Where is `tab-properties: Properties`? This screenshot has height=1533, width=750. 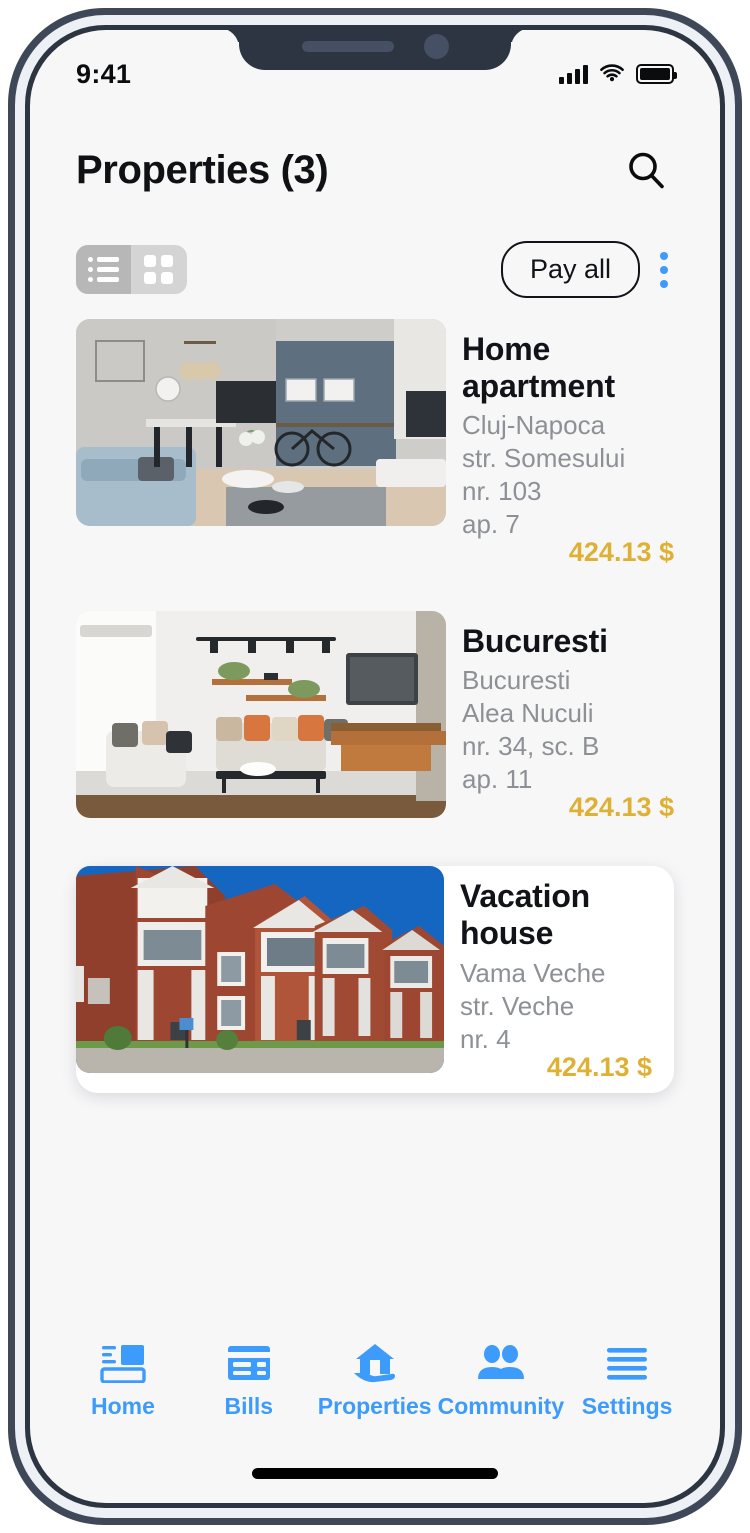 tab-properties: Properties is located at coordinates (375, 1381).